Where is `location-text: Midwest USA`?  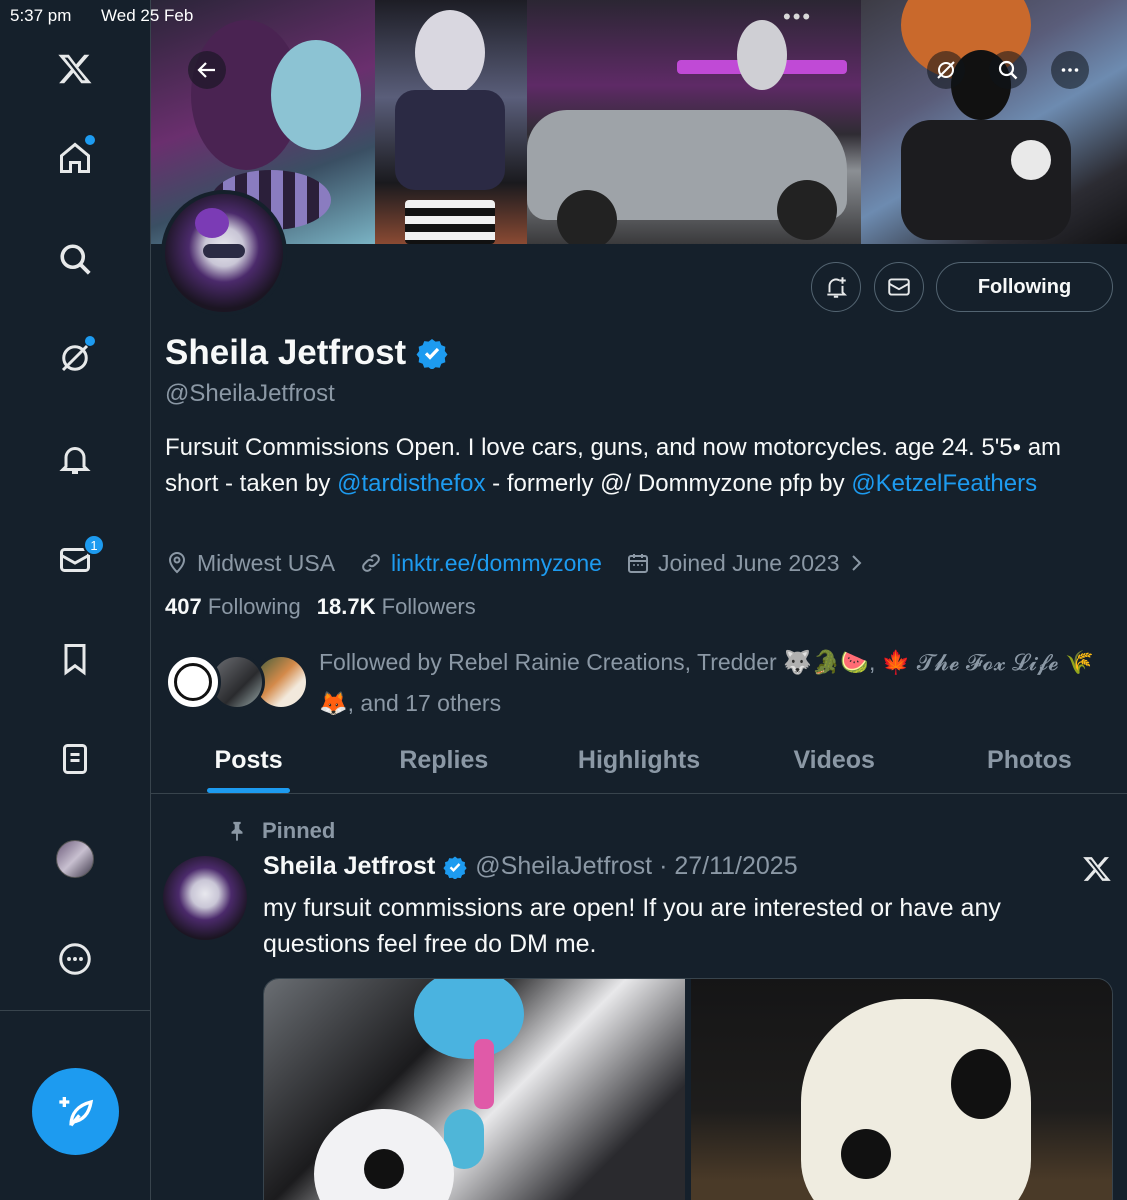 location-text: Midwest USA is located at coordinates (266, 562).